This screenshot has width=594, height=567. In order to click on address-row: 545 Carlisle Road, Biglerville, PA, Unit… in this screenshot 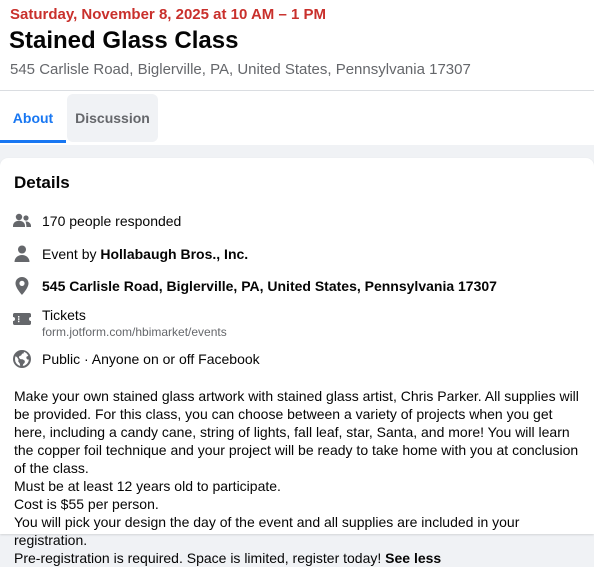, I will do `click(297, 286)`.